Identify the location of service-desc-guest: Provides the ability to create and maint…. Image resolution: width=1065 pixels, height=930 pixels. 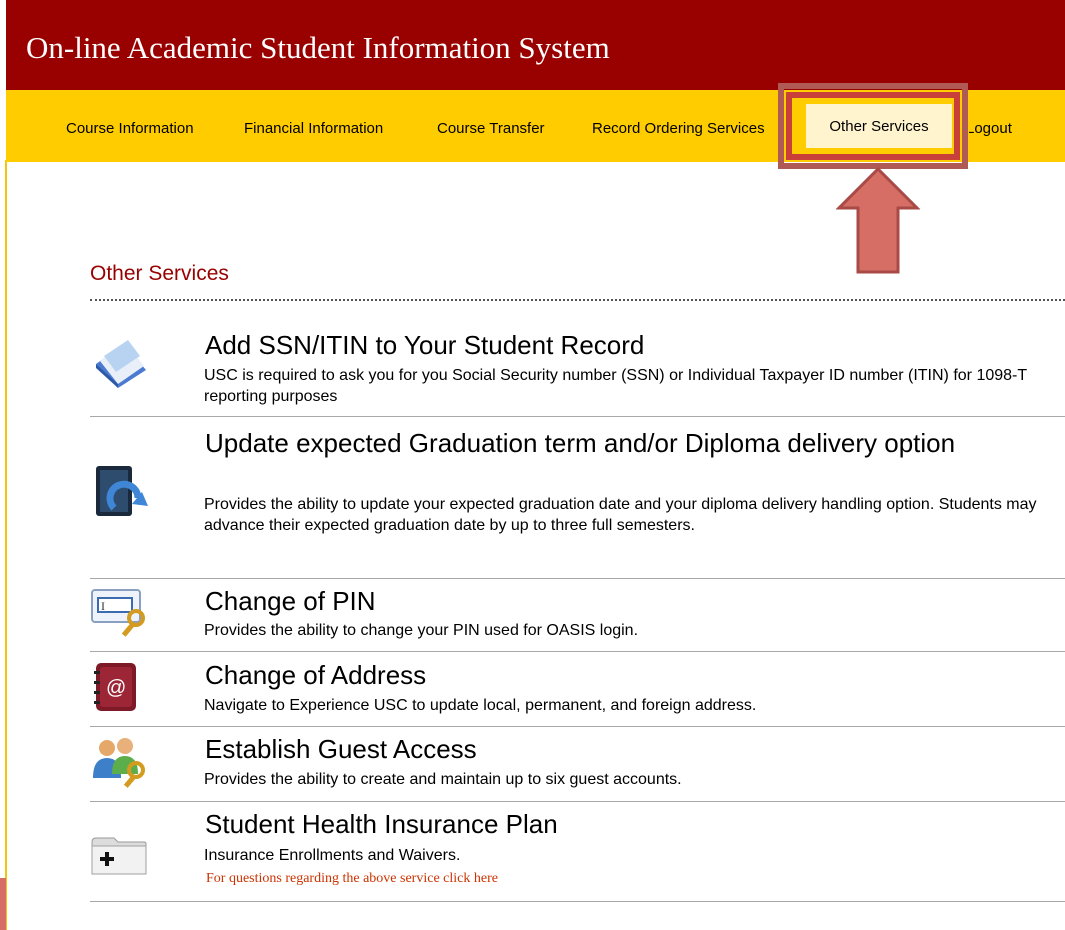
(443, 779).